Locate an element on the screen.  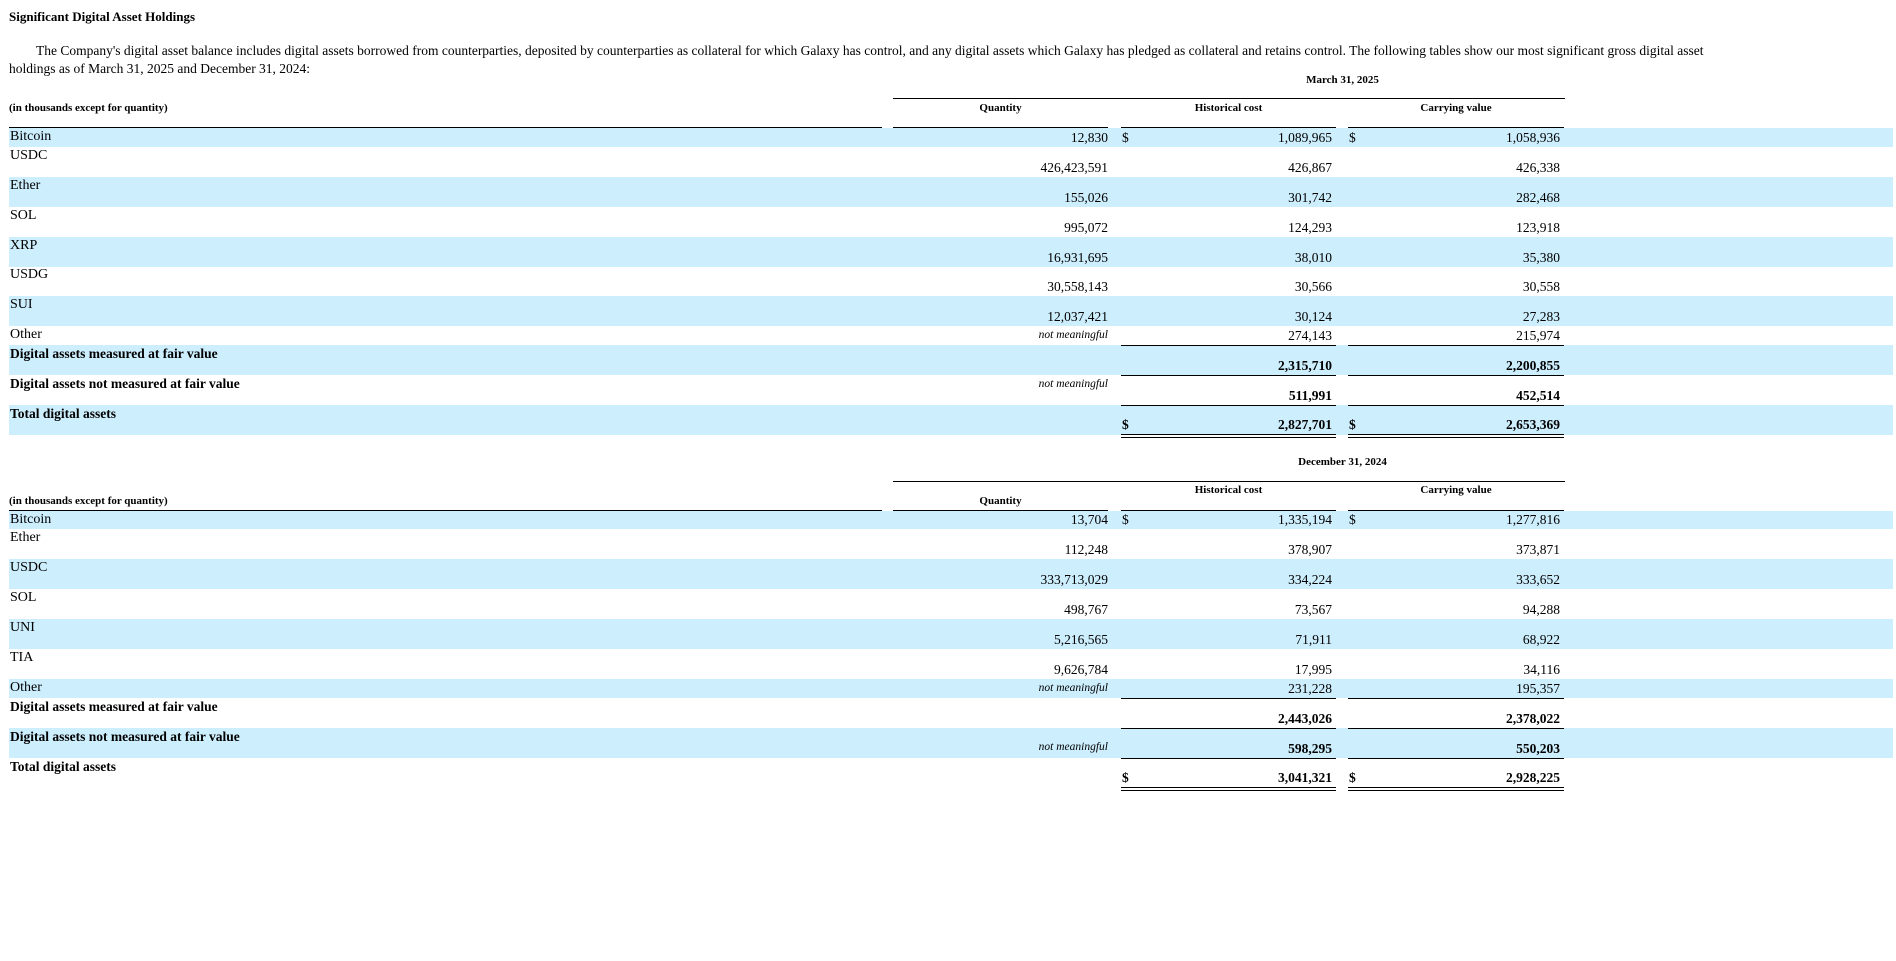
historical-cost-cell: 231,228 is located at coordinates (1310, 688).